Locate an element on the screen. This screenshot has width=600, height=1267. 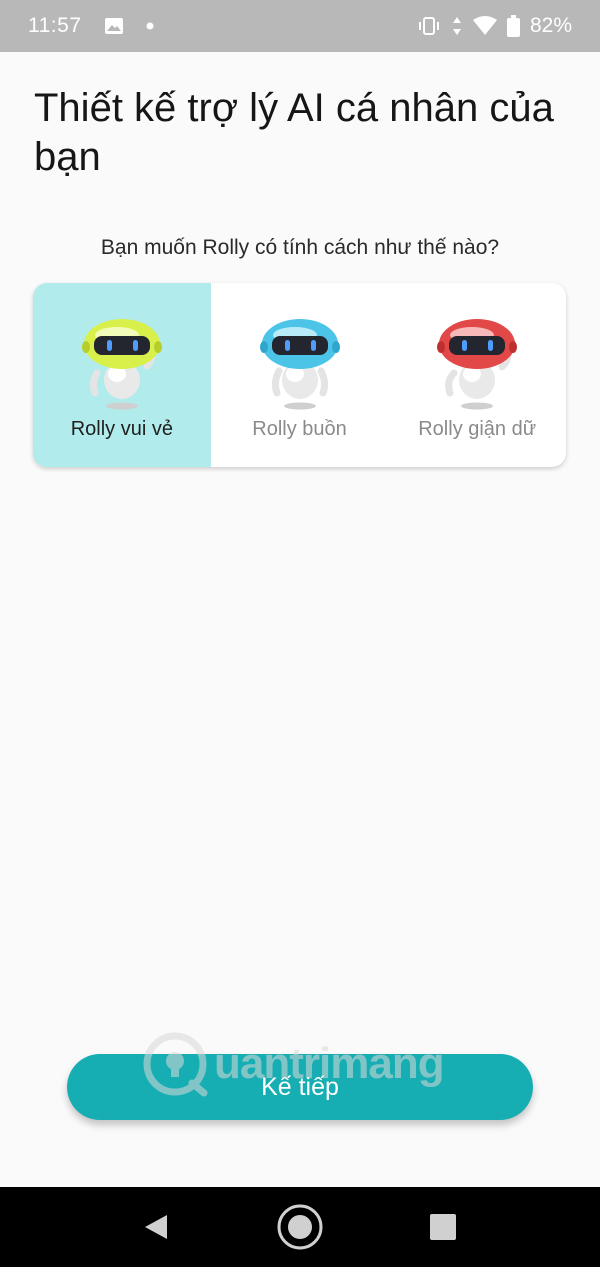
wifi-icon is located at coordinates (484, 25).